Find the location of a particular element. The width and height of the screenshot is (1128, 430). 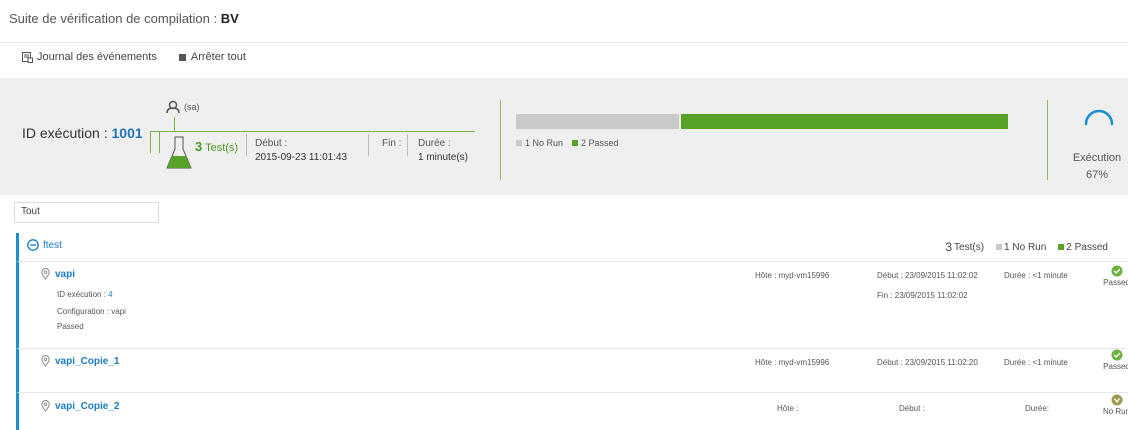

no-run-segment is located at coordinates (597, 121).